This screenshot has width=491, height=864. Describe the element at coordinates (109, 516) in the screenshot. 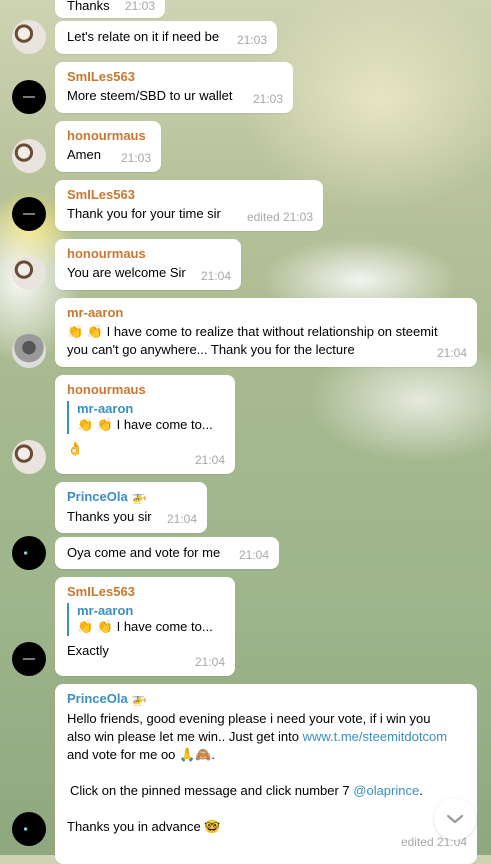

I see `message-text: Thanks you sir` at that location.